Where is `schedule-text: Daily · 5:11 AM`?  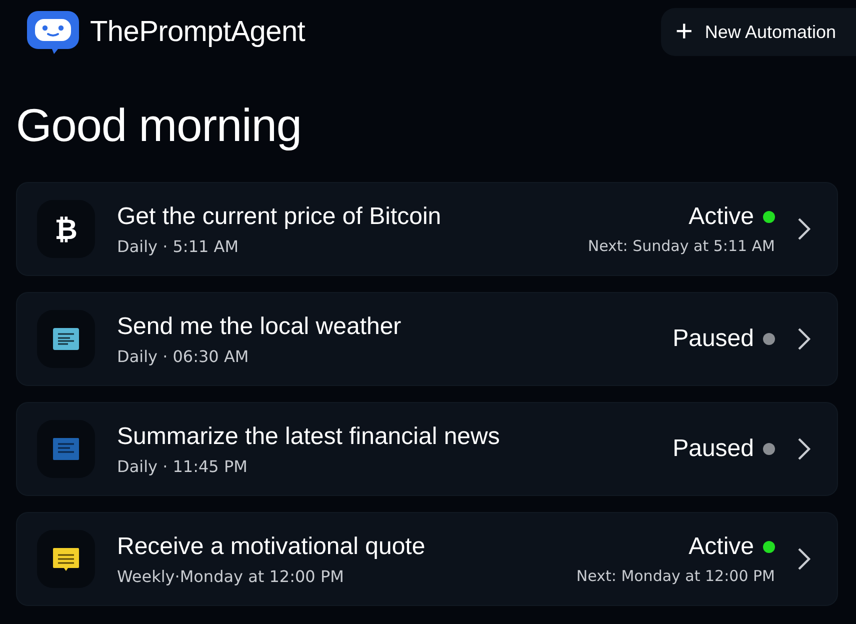
schedule-text: Daily · 5:11 AM is located at coordinates (178, 246).